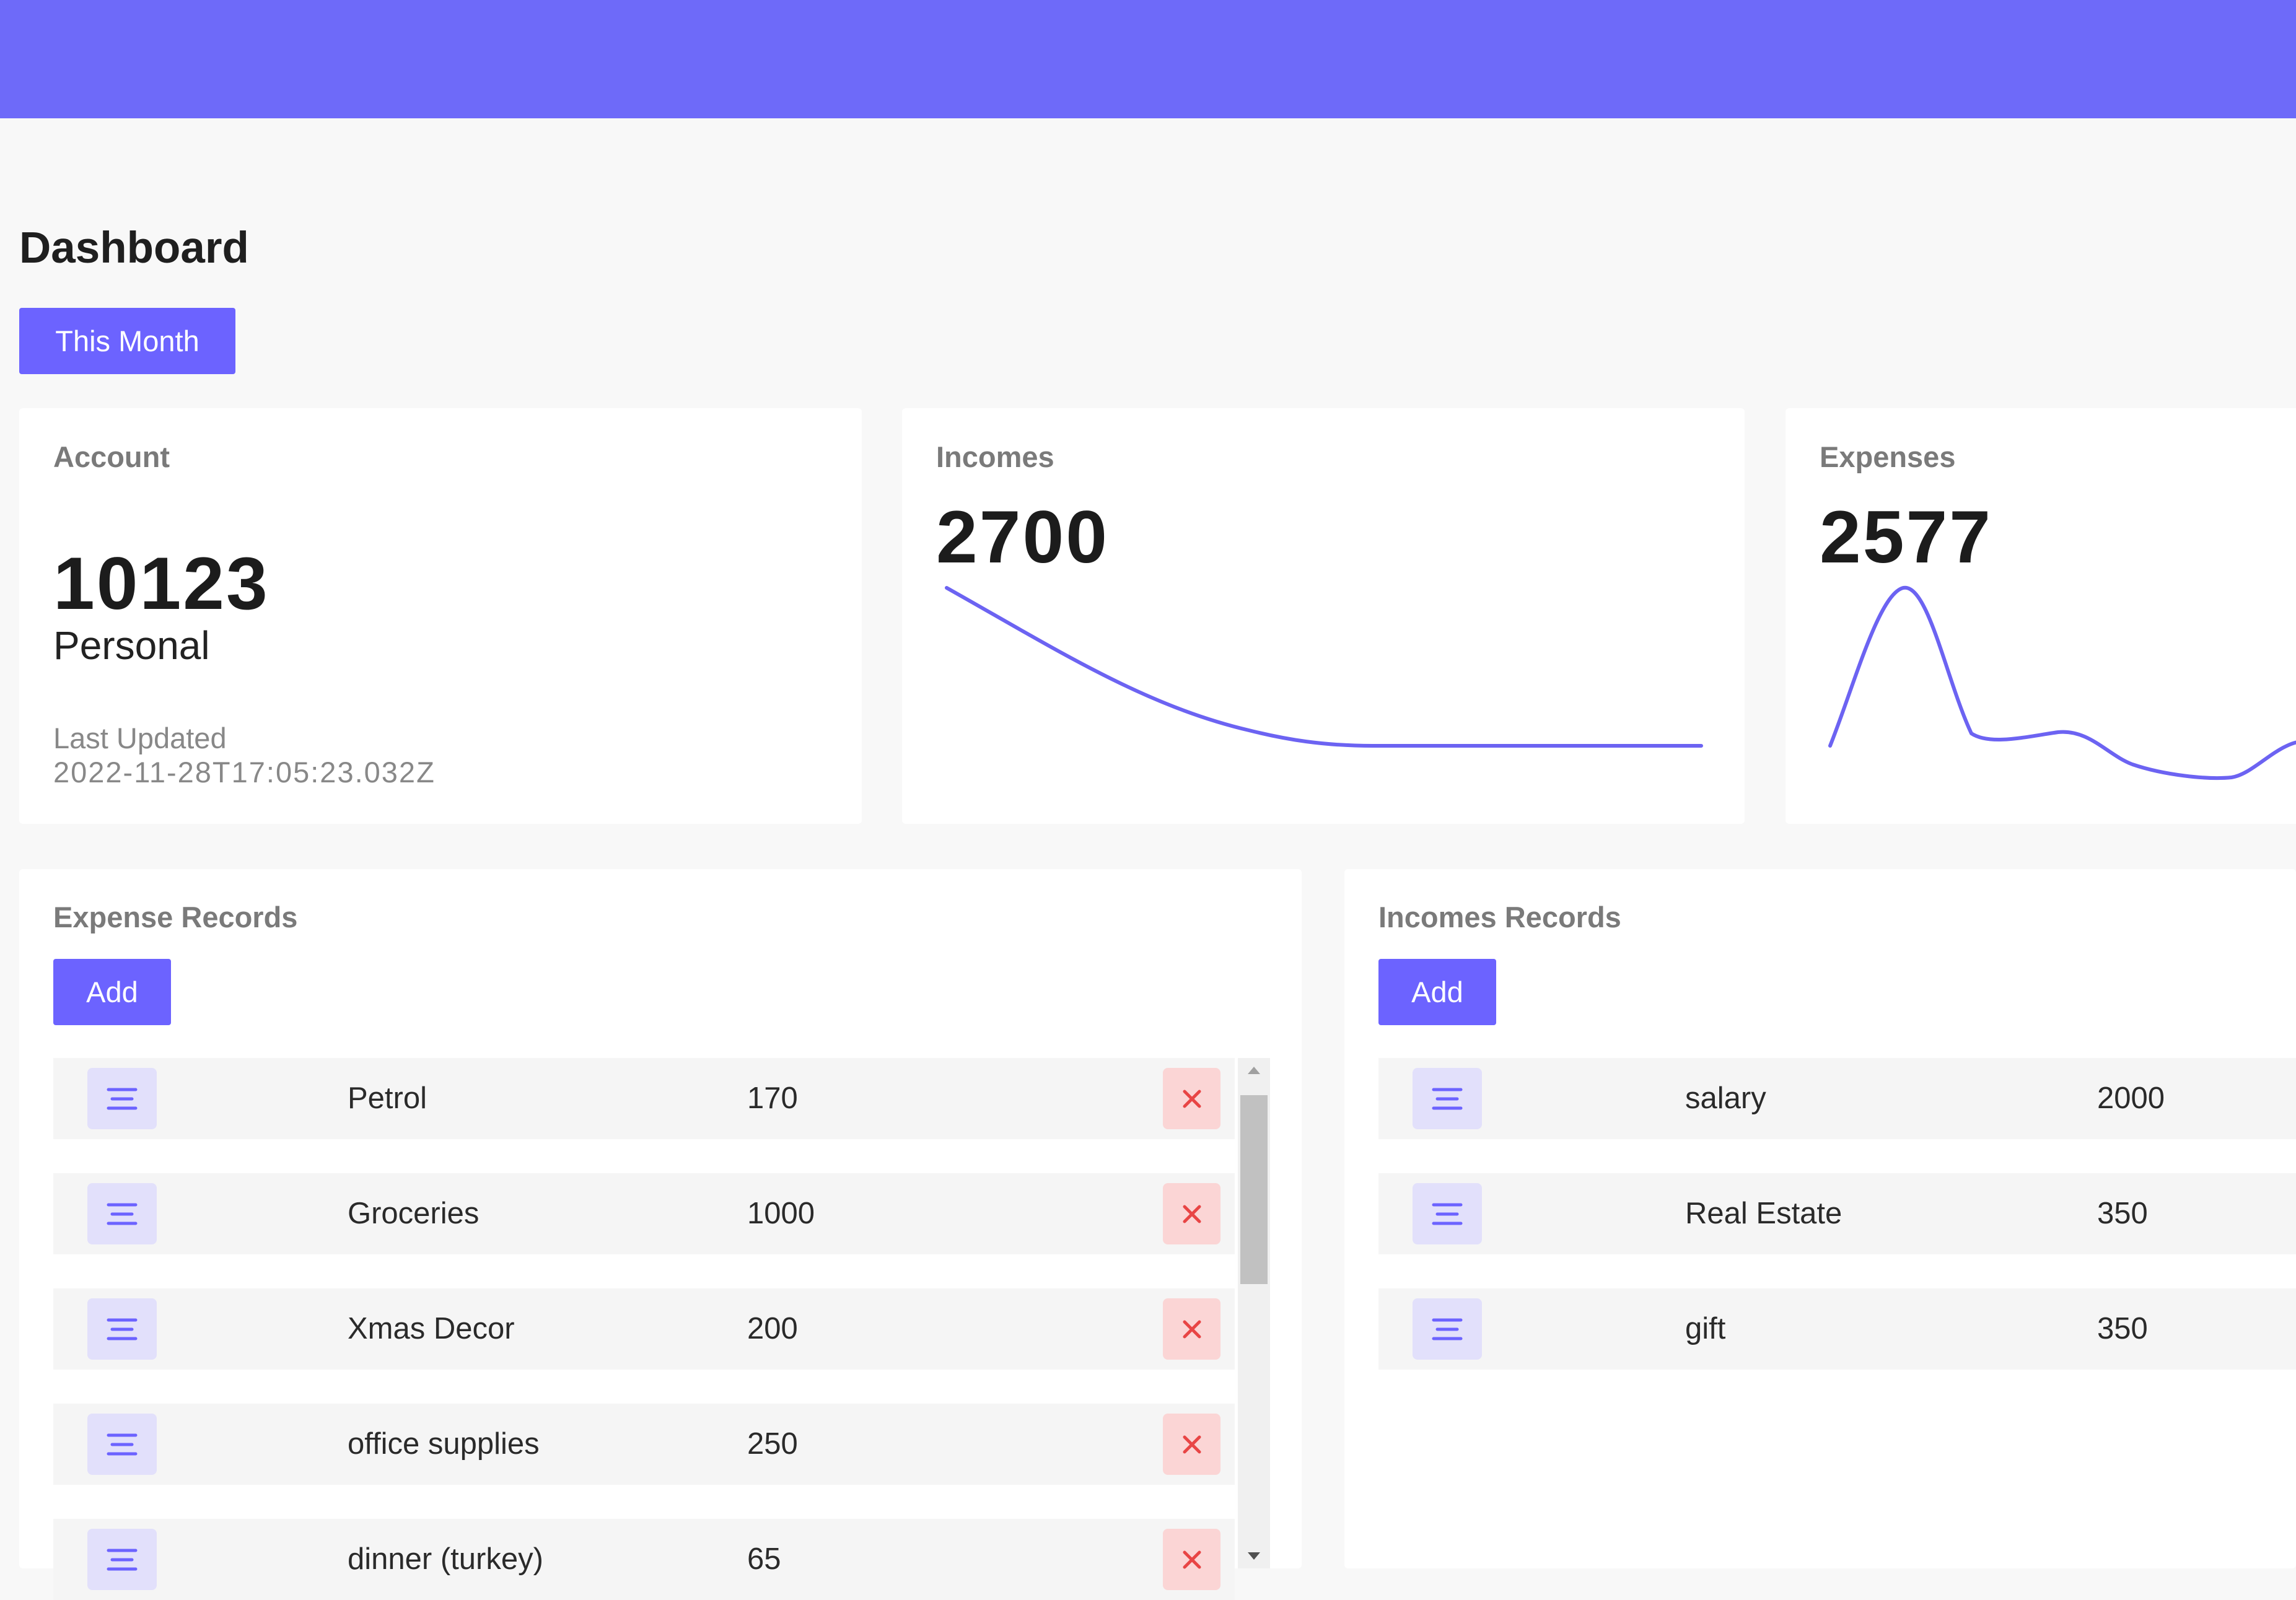  What do you see at coordinates (764, 1559) in the screenshot?
I see `expense-amount: 65` at bounding box center [764, 1559].